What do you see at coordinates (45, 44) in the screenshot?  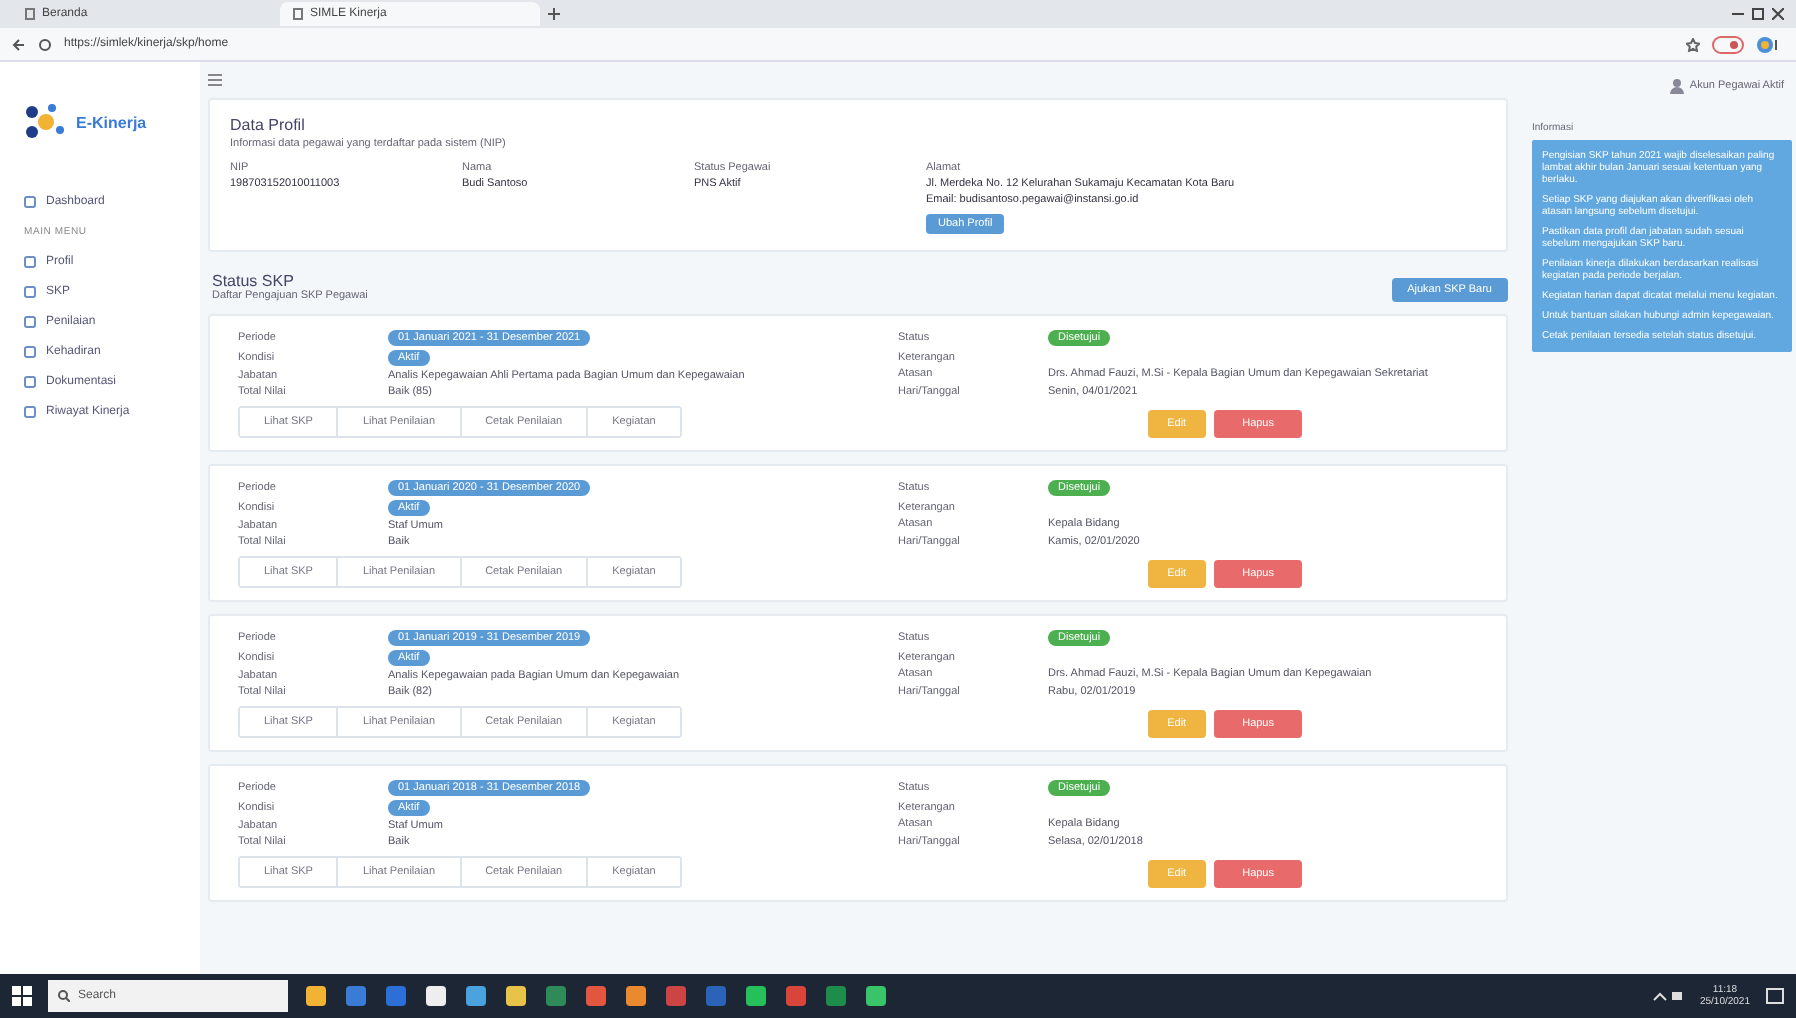 I see `reload-icon` at bounding box center [45, 44].